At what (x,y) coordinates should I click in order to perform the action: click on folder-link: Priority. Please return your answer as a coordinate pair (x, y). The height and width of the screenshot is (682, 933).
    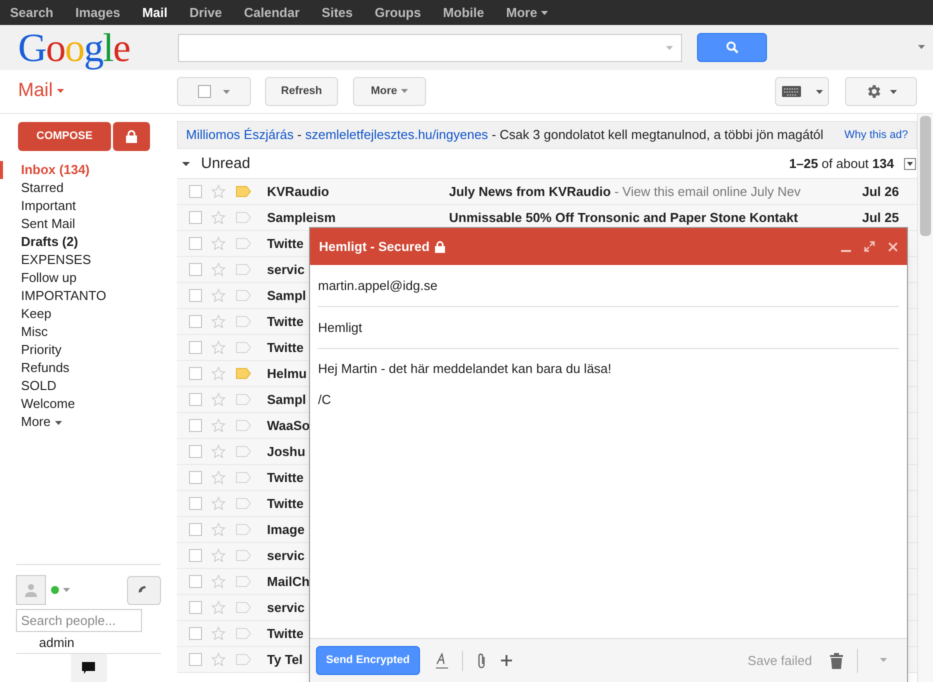
    Looking at the image, I should click on (88, 350).